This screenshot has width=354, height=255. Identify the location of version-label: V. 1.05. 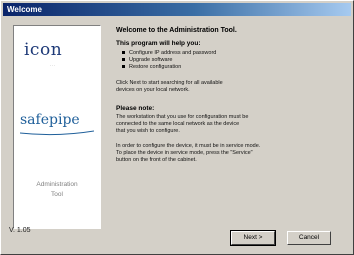
(20, 230).